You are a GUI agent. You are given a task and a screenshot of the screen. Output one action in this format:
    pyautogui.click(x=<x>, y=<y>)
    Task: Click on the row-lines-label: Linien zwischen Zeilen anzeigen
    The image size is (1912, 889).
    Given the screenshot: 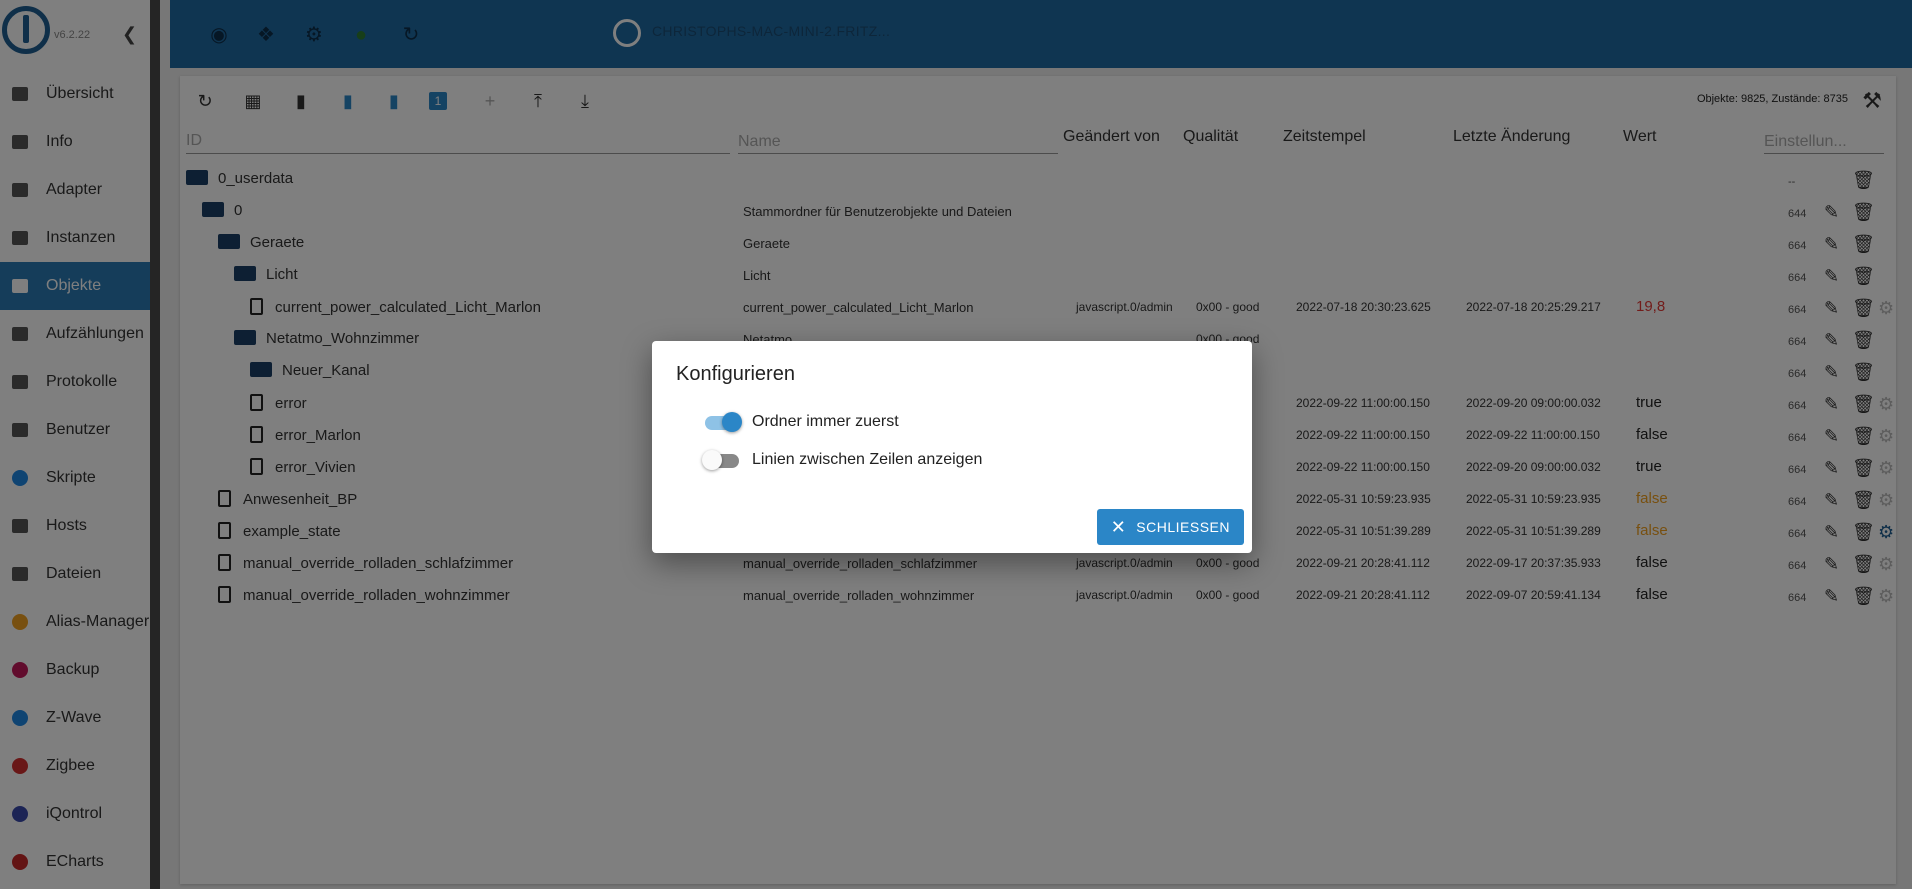 What is the action you would take?
    pyautogui.click(x=867, y=459)
    